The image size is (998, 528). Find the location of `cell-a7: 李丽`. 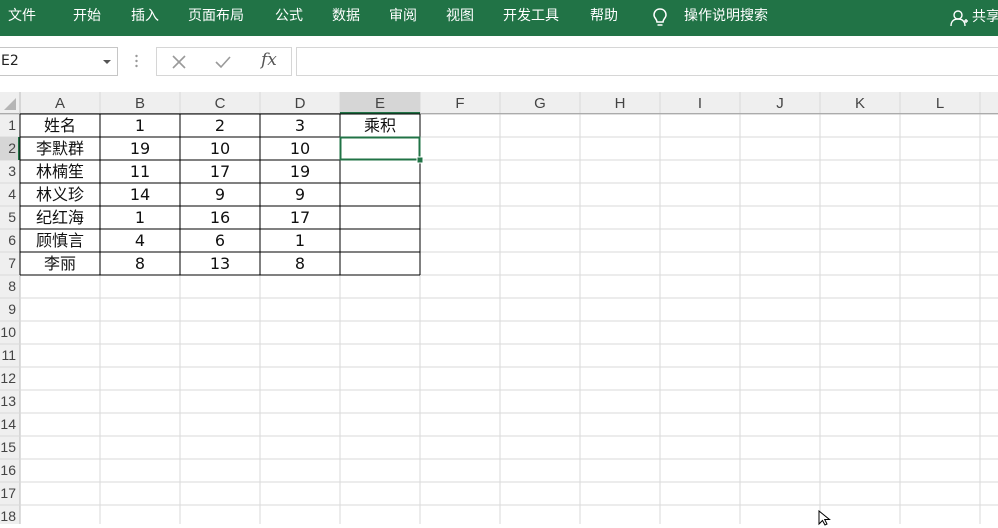

cell-a7: 李丽 is located at coordinates (60, 263).